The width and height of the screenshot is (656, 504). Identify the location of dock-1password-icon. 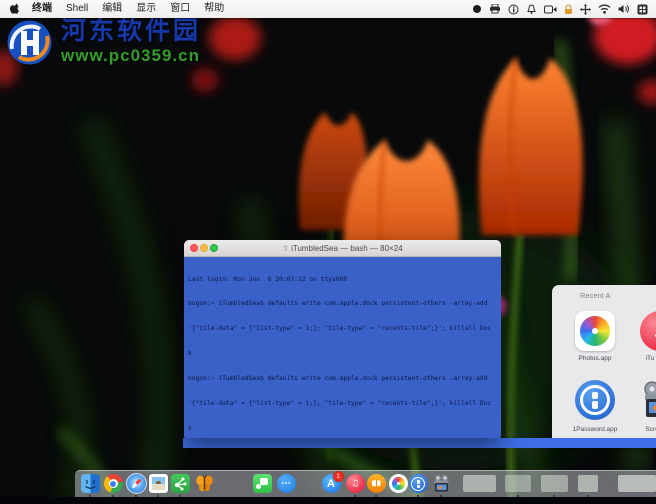
(418, 483).